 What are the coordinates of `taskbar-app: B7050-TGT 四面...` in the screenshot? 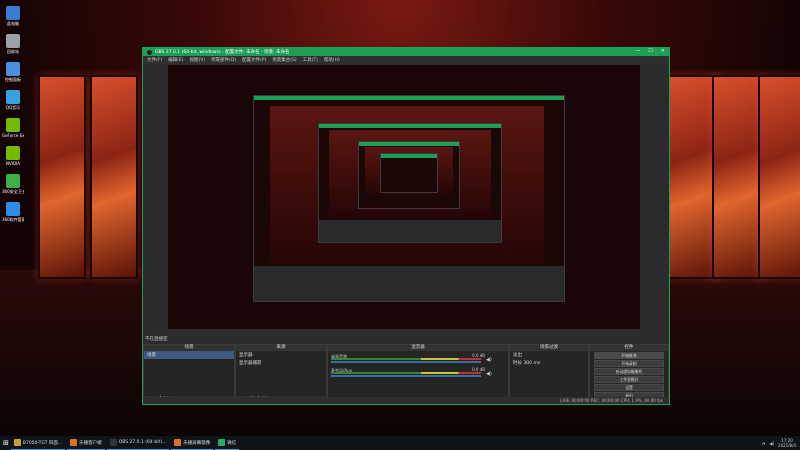 It's located at (38, 443).